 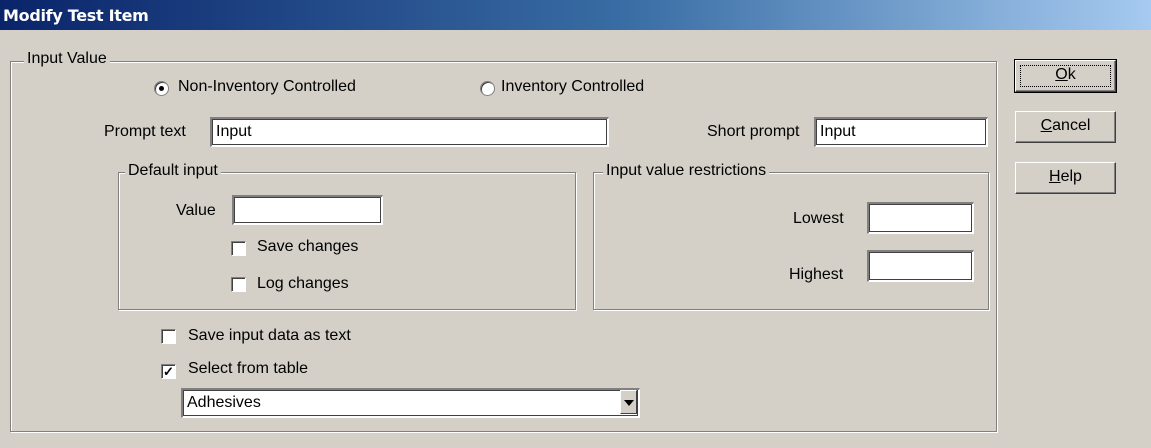 I want to click on short-prompt-input: Input, so click(x=901, y=132).